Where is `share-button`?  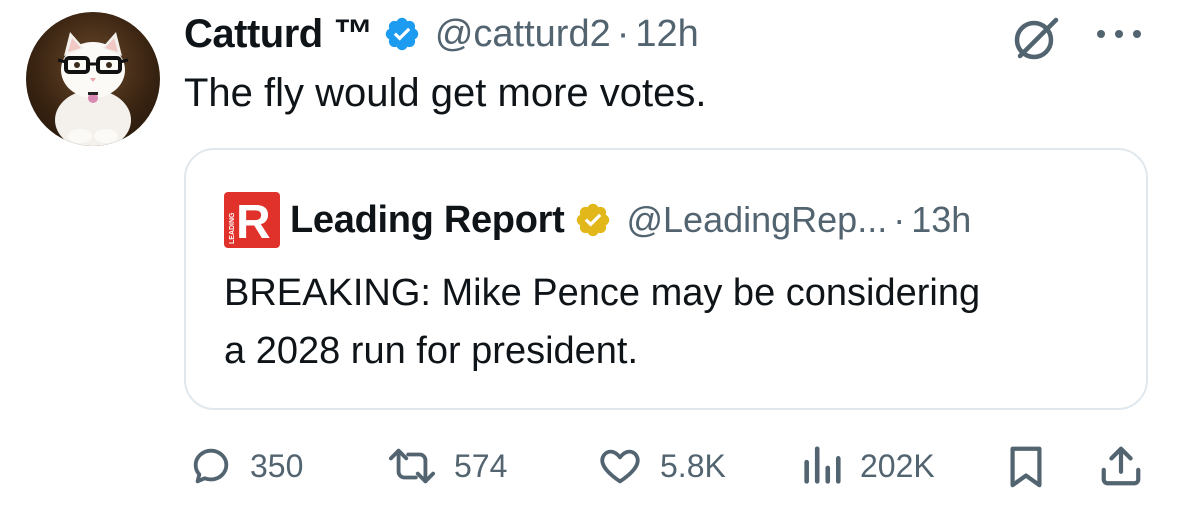
share-button is located at coordinates (1121, 466).